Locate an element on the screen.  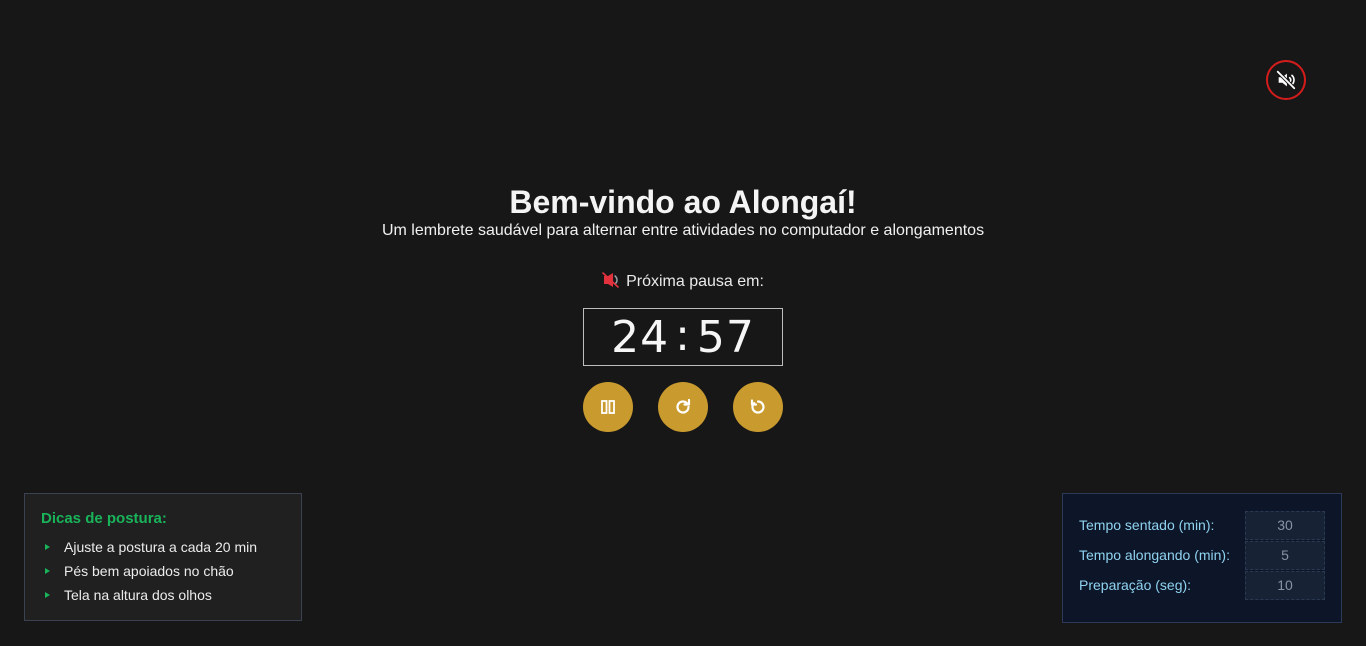
bell-off-icon is located at coordinates (610, 280).